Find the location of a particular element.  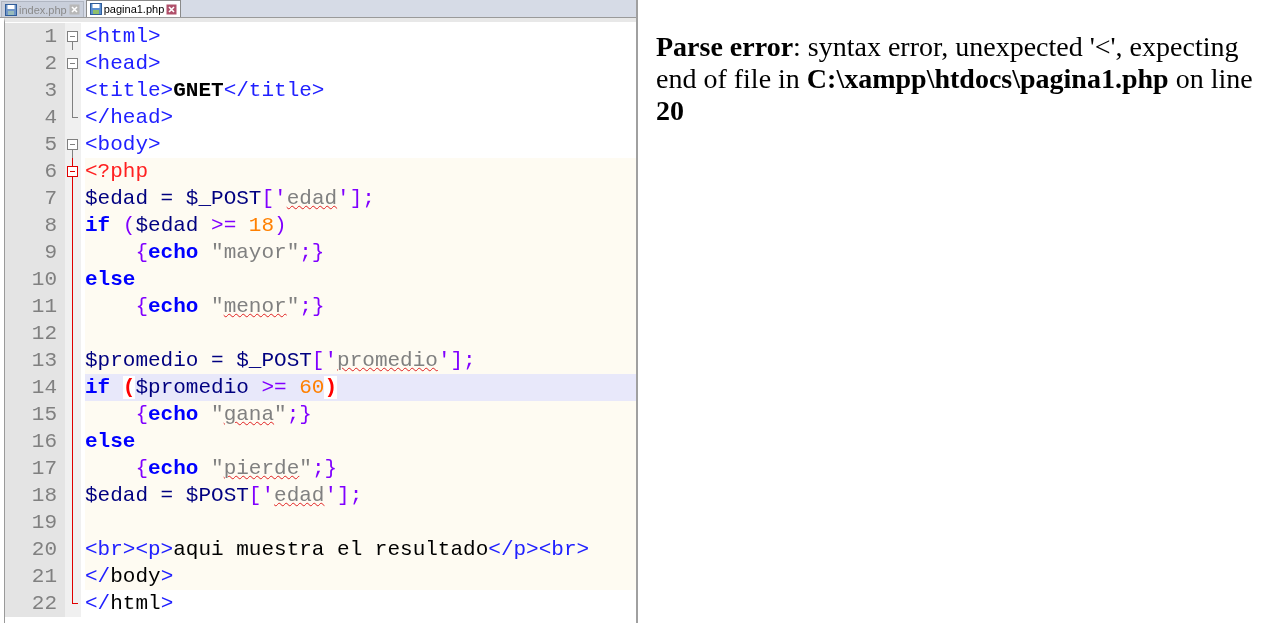

code-line: <title>GNET</title> is located at coordinates (205, 91).